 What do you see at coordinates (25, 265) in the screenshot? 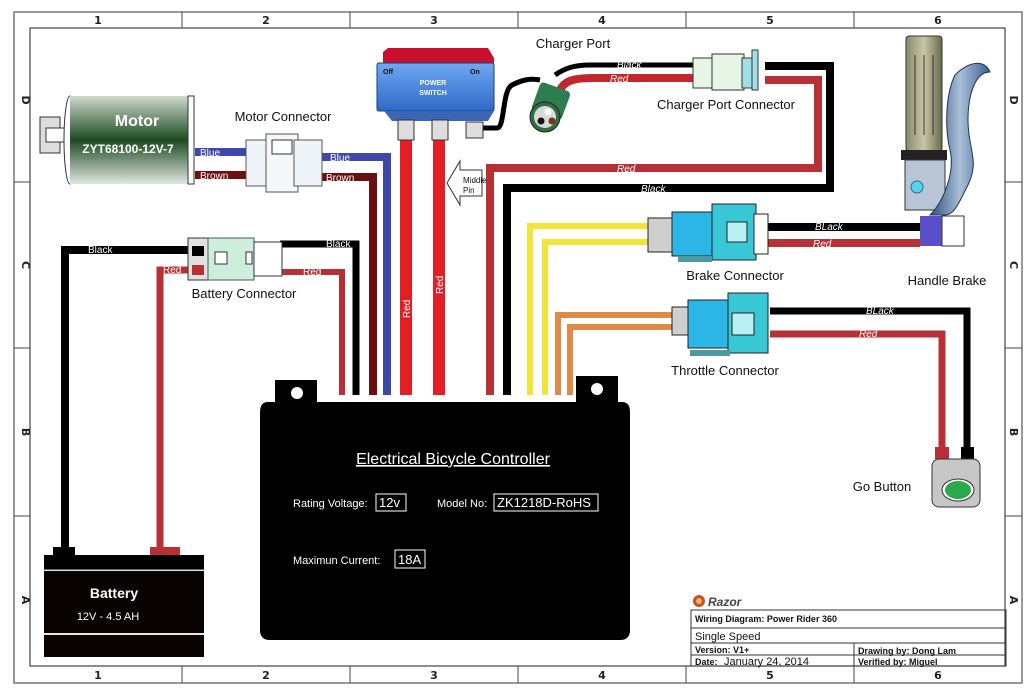
I see `row-label-left-c: C` at bounding box center [25, 265].